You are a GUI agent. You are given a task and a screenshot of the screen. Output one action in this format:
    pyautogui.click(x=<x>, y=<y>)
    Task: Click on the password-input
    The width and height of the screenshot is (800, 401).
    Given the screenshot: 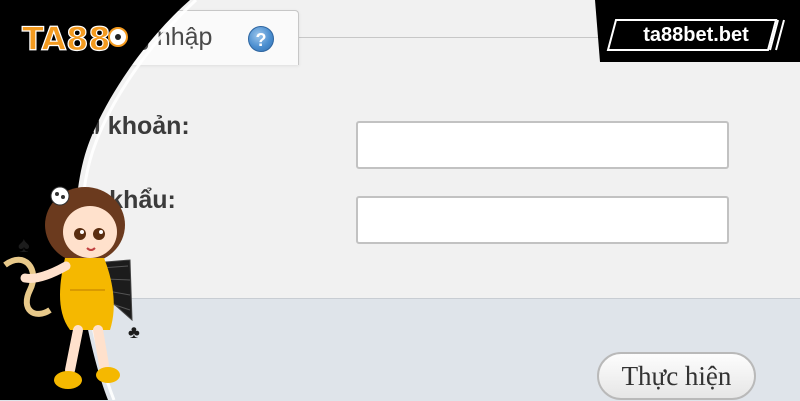 What is the action you would take?
    pyautogui.click(x=542, y=220)
    